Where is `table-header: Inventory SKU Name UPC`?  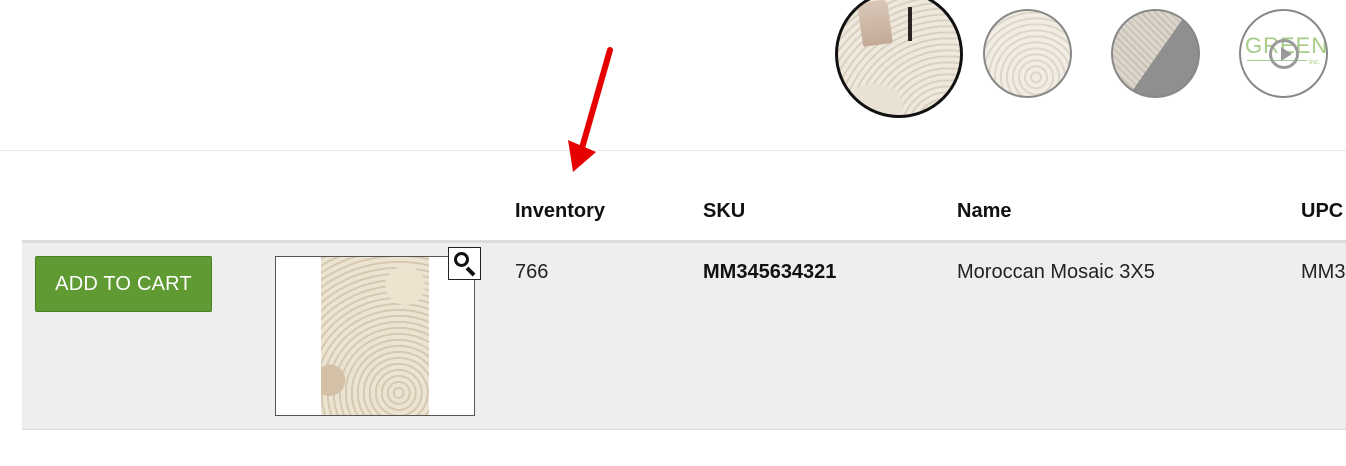 table-header: Inventory SKU Name UPC is located at coordinates (684, 215).